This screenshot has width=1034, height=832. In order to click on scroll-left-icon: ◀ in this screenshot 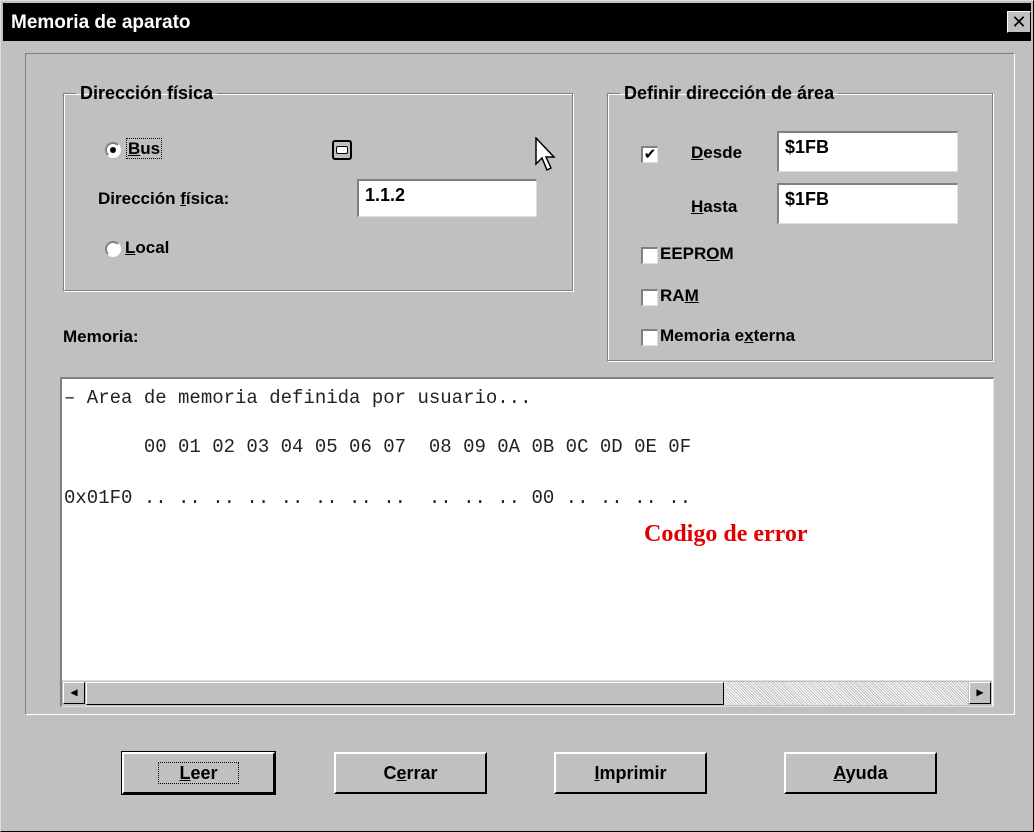, I will do `click(74, 693)`.